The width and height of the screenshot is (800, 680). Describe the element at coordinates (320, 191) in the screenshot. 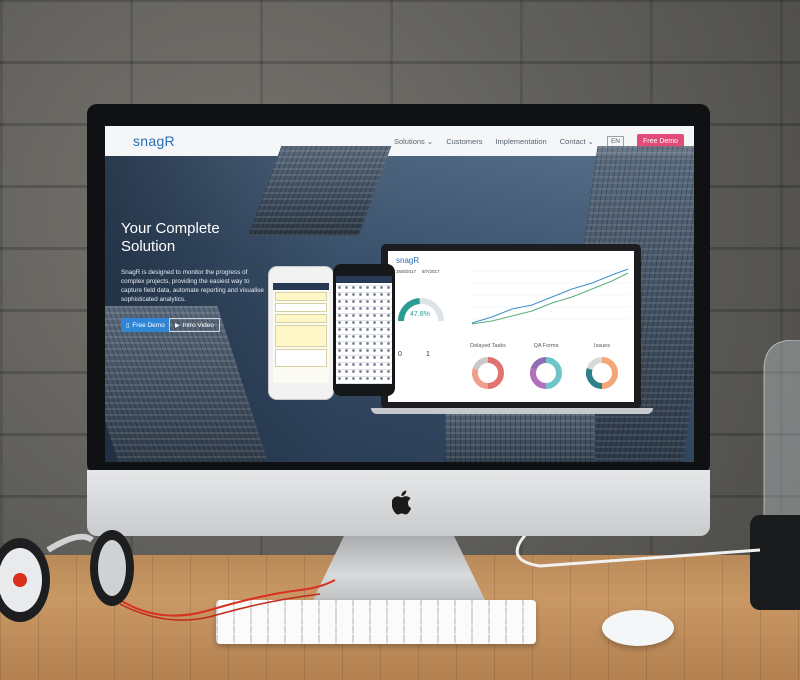

I see `building-center` at that location.